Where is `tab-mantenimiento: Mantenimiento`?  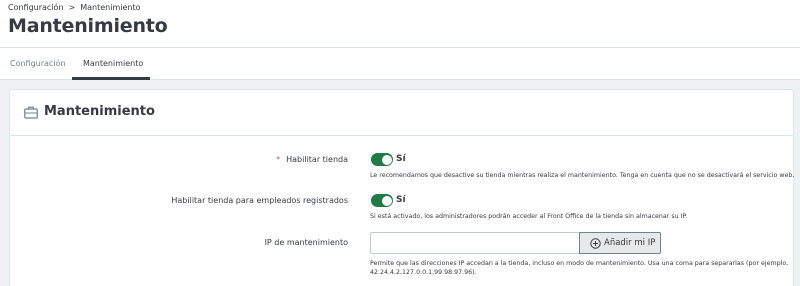
tab-mantenimiento: Mantenimiento is located at coordinates (111, 64).